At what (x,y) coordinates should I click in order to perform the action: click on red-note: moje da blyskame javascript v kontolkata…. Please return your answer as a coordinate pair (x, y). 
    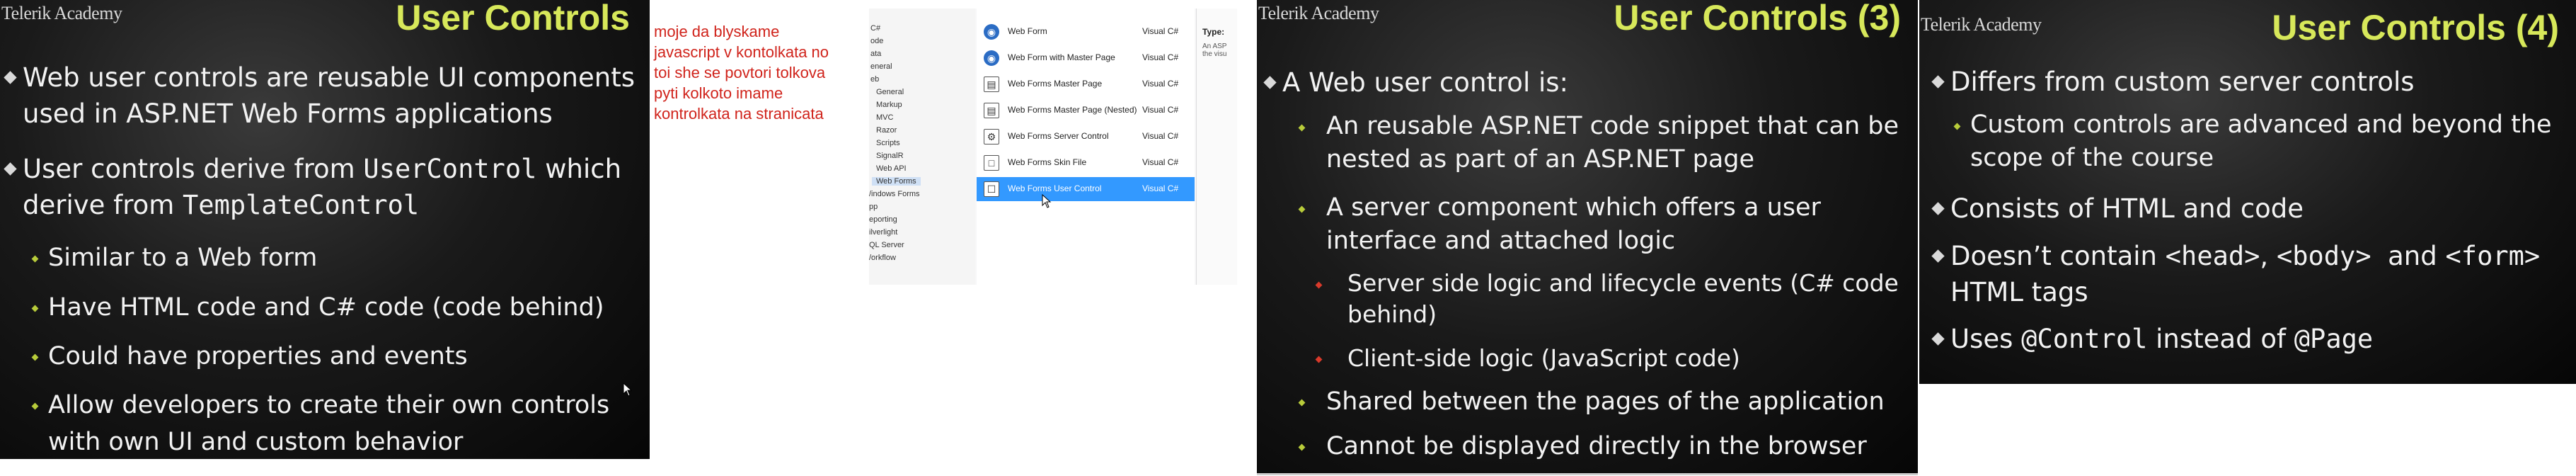
    Looking at the image, I should click on (741, 73).